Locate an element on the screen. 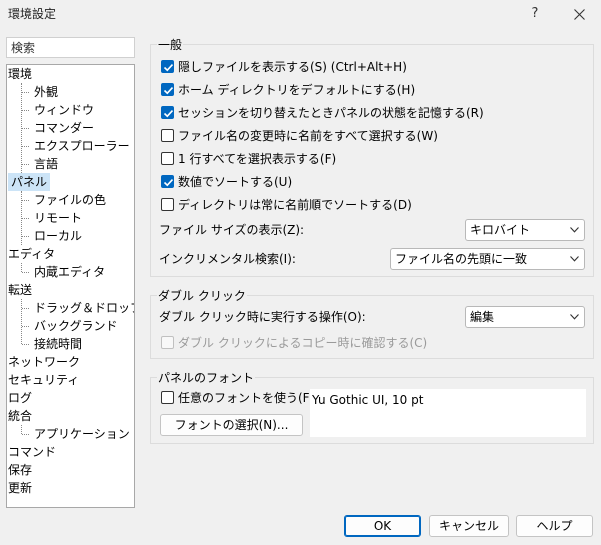  natural-order-sort-label: 数値でソートする(U) is located at coordinates (235, 182).